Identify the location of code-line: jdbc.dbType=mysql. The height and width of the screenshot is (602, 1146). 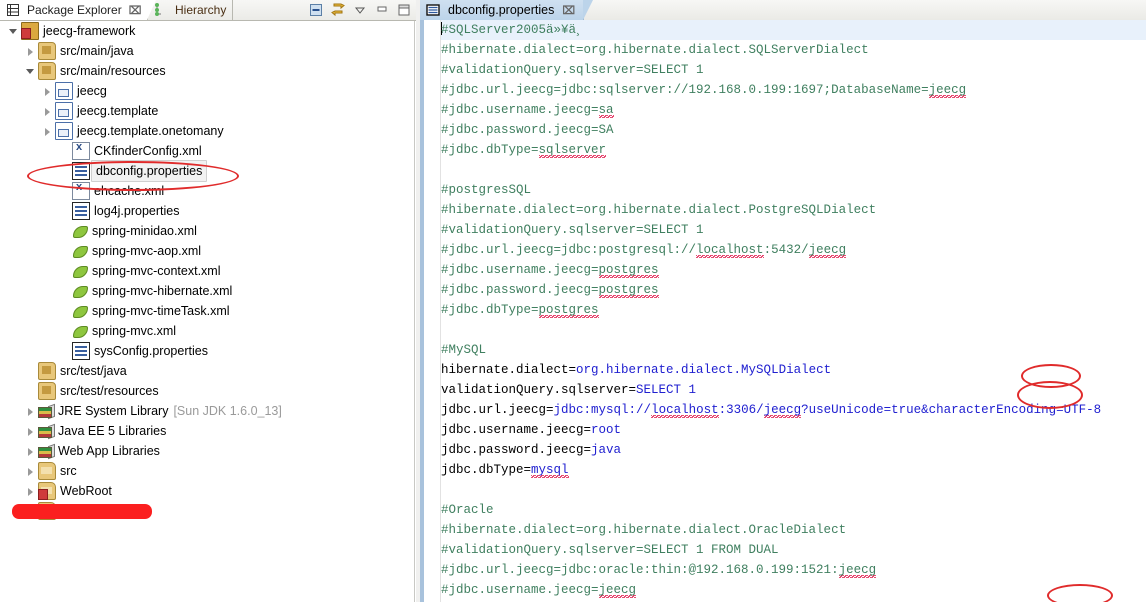
(793, 470).